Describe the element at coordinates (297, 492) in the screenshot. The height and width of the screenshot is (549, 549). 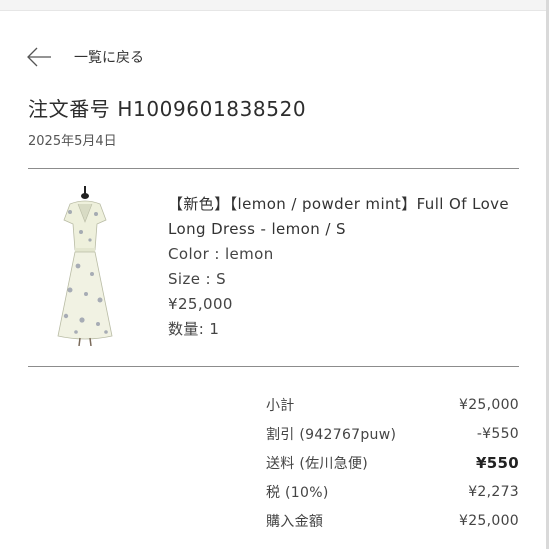
I see `summary-label: 税 (10%)` at that location.